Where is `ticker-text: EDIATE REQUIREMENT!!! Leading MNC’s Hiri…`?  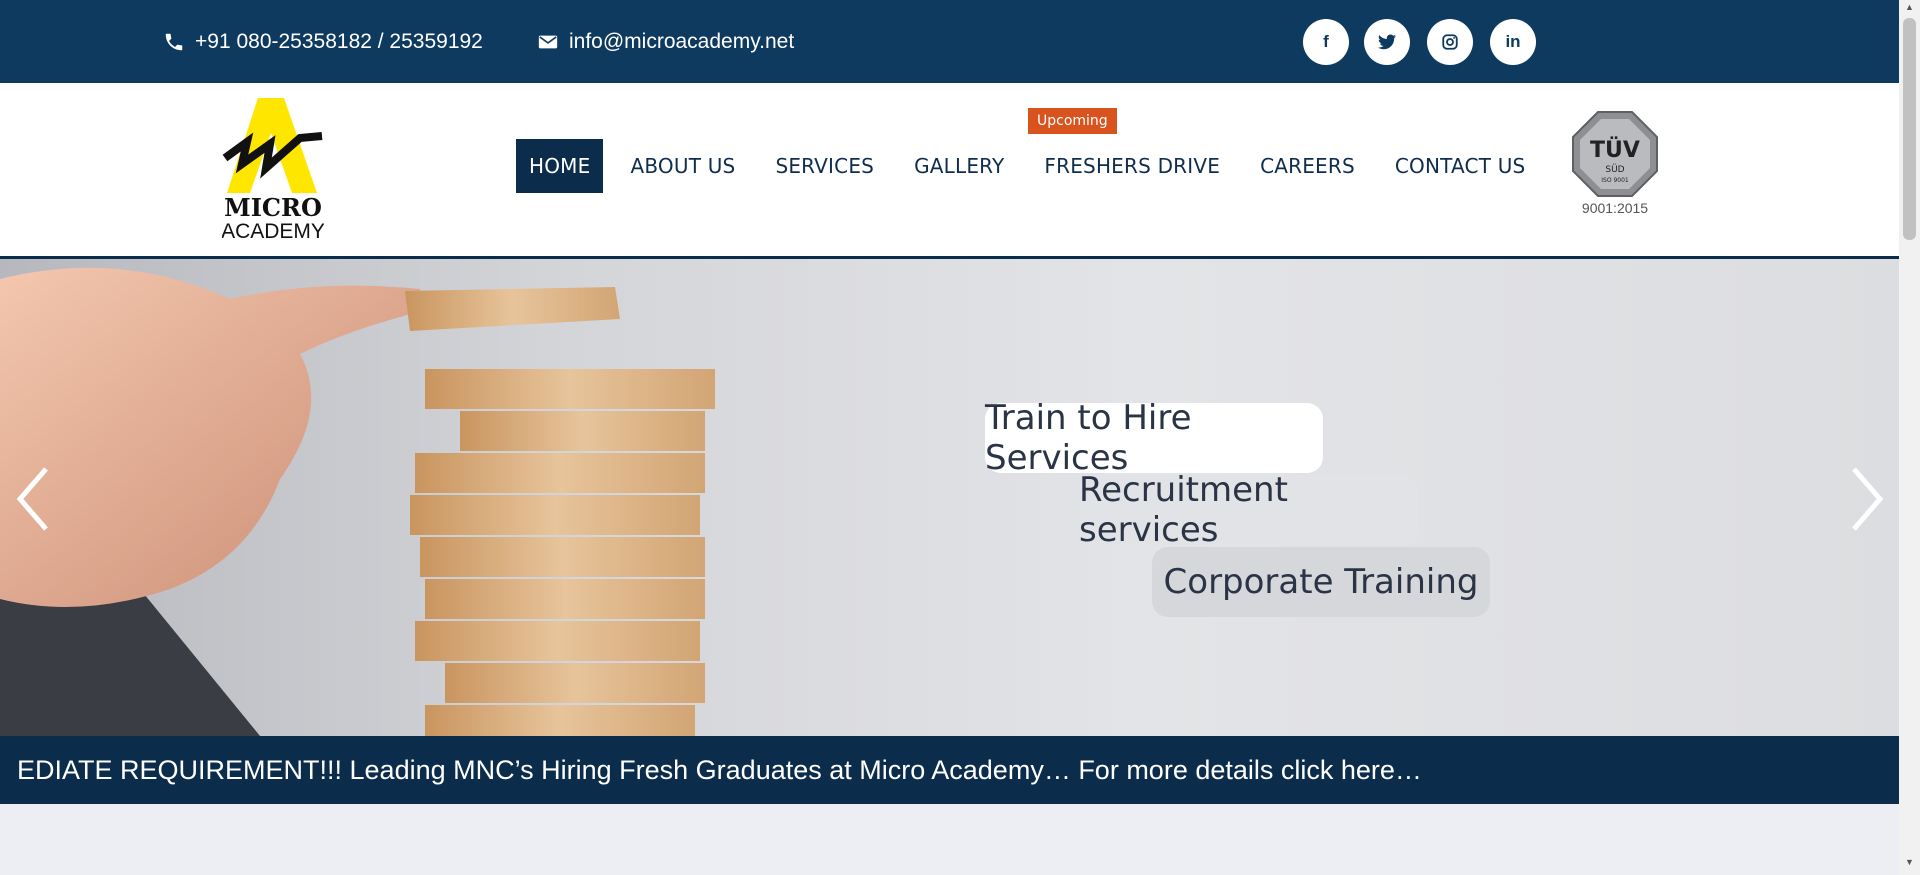 ticker-text: EDIATE REQUIREMENT!!! Leading MNC’s Hiri… is located at coordinates (719, 769).